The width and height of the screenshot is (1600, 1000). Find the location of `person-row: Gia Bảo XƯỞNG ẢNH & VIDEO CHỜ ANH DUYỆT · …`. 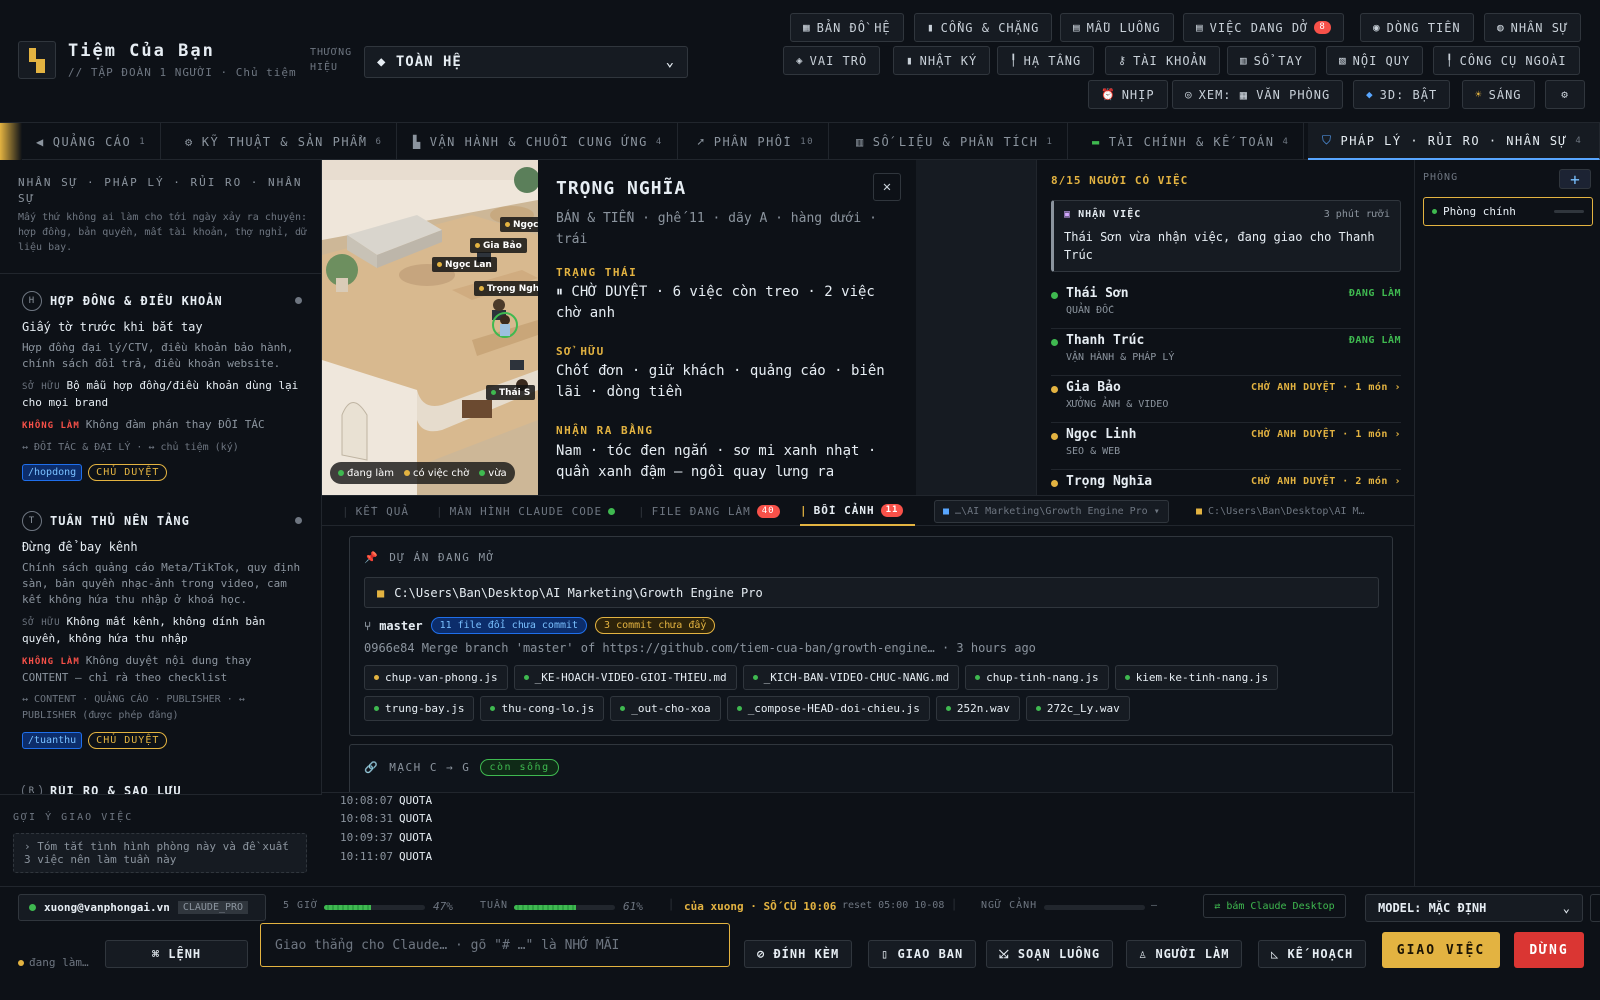

person-row: Gia Bảo XƯỞNG ẢNH & VIDEO CHỜ ANH DUYỆT · … is located at coordinates (1226, 400).